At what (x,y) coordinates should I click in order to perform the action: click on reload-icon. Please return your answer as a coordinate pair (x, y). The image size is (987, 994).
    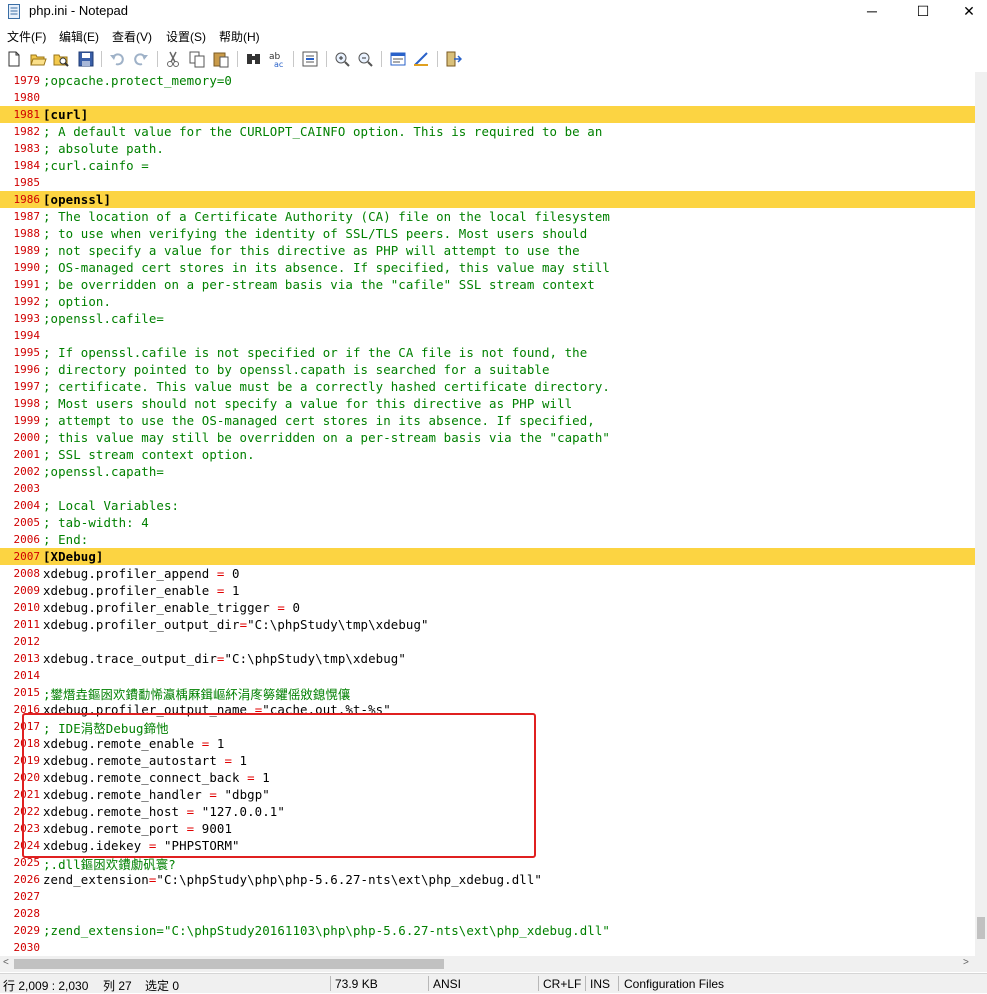
    Looking at the image, I should click on (61, 59).